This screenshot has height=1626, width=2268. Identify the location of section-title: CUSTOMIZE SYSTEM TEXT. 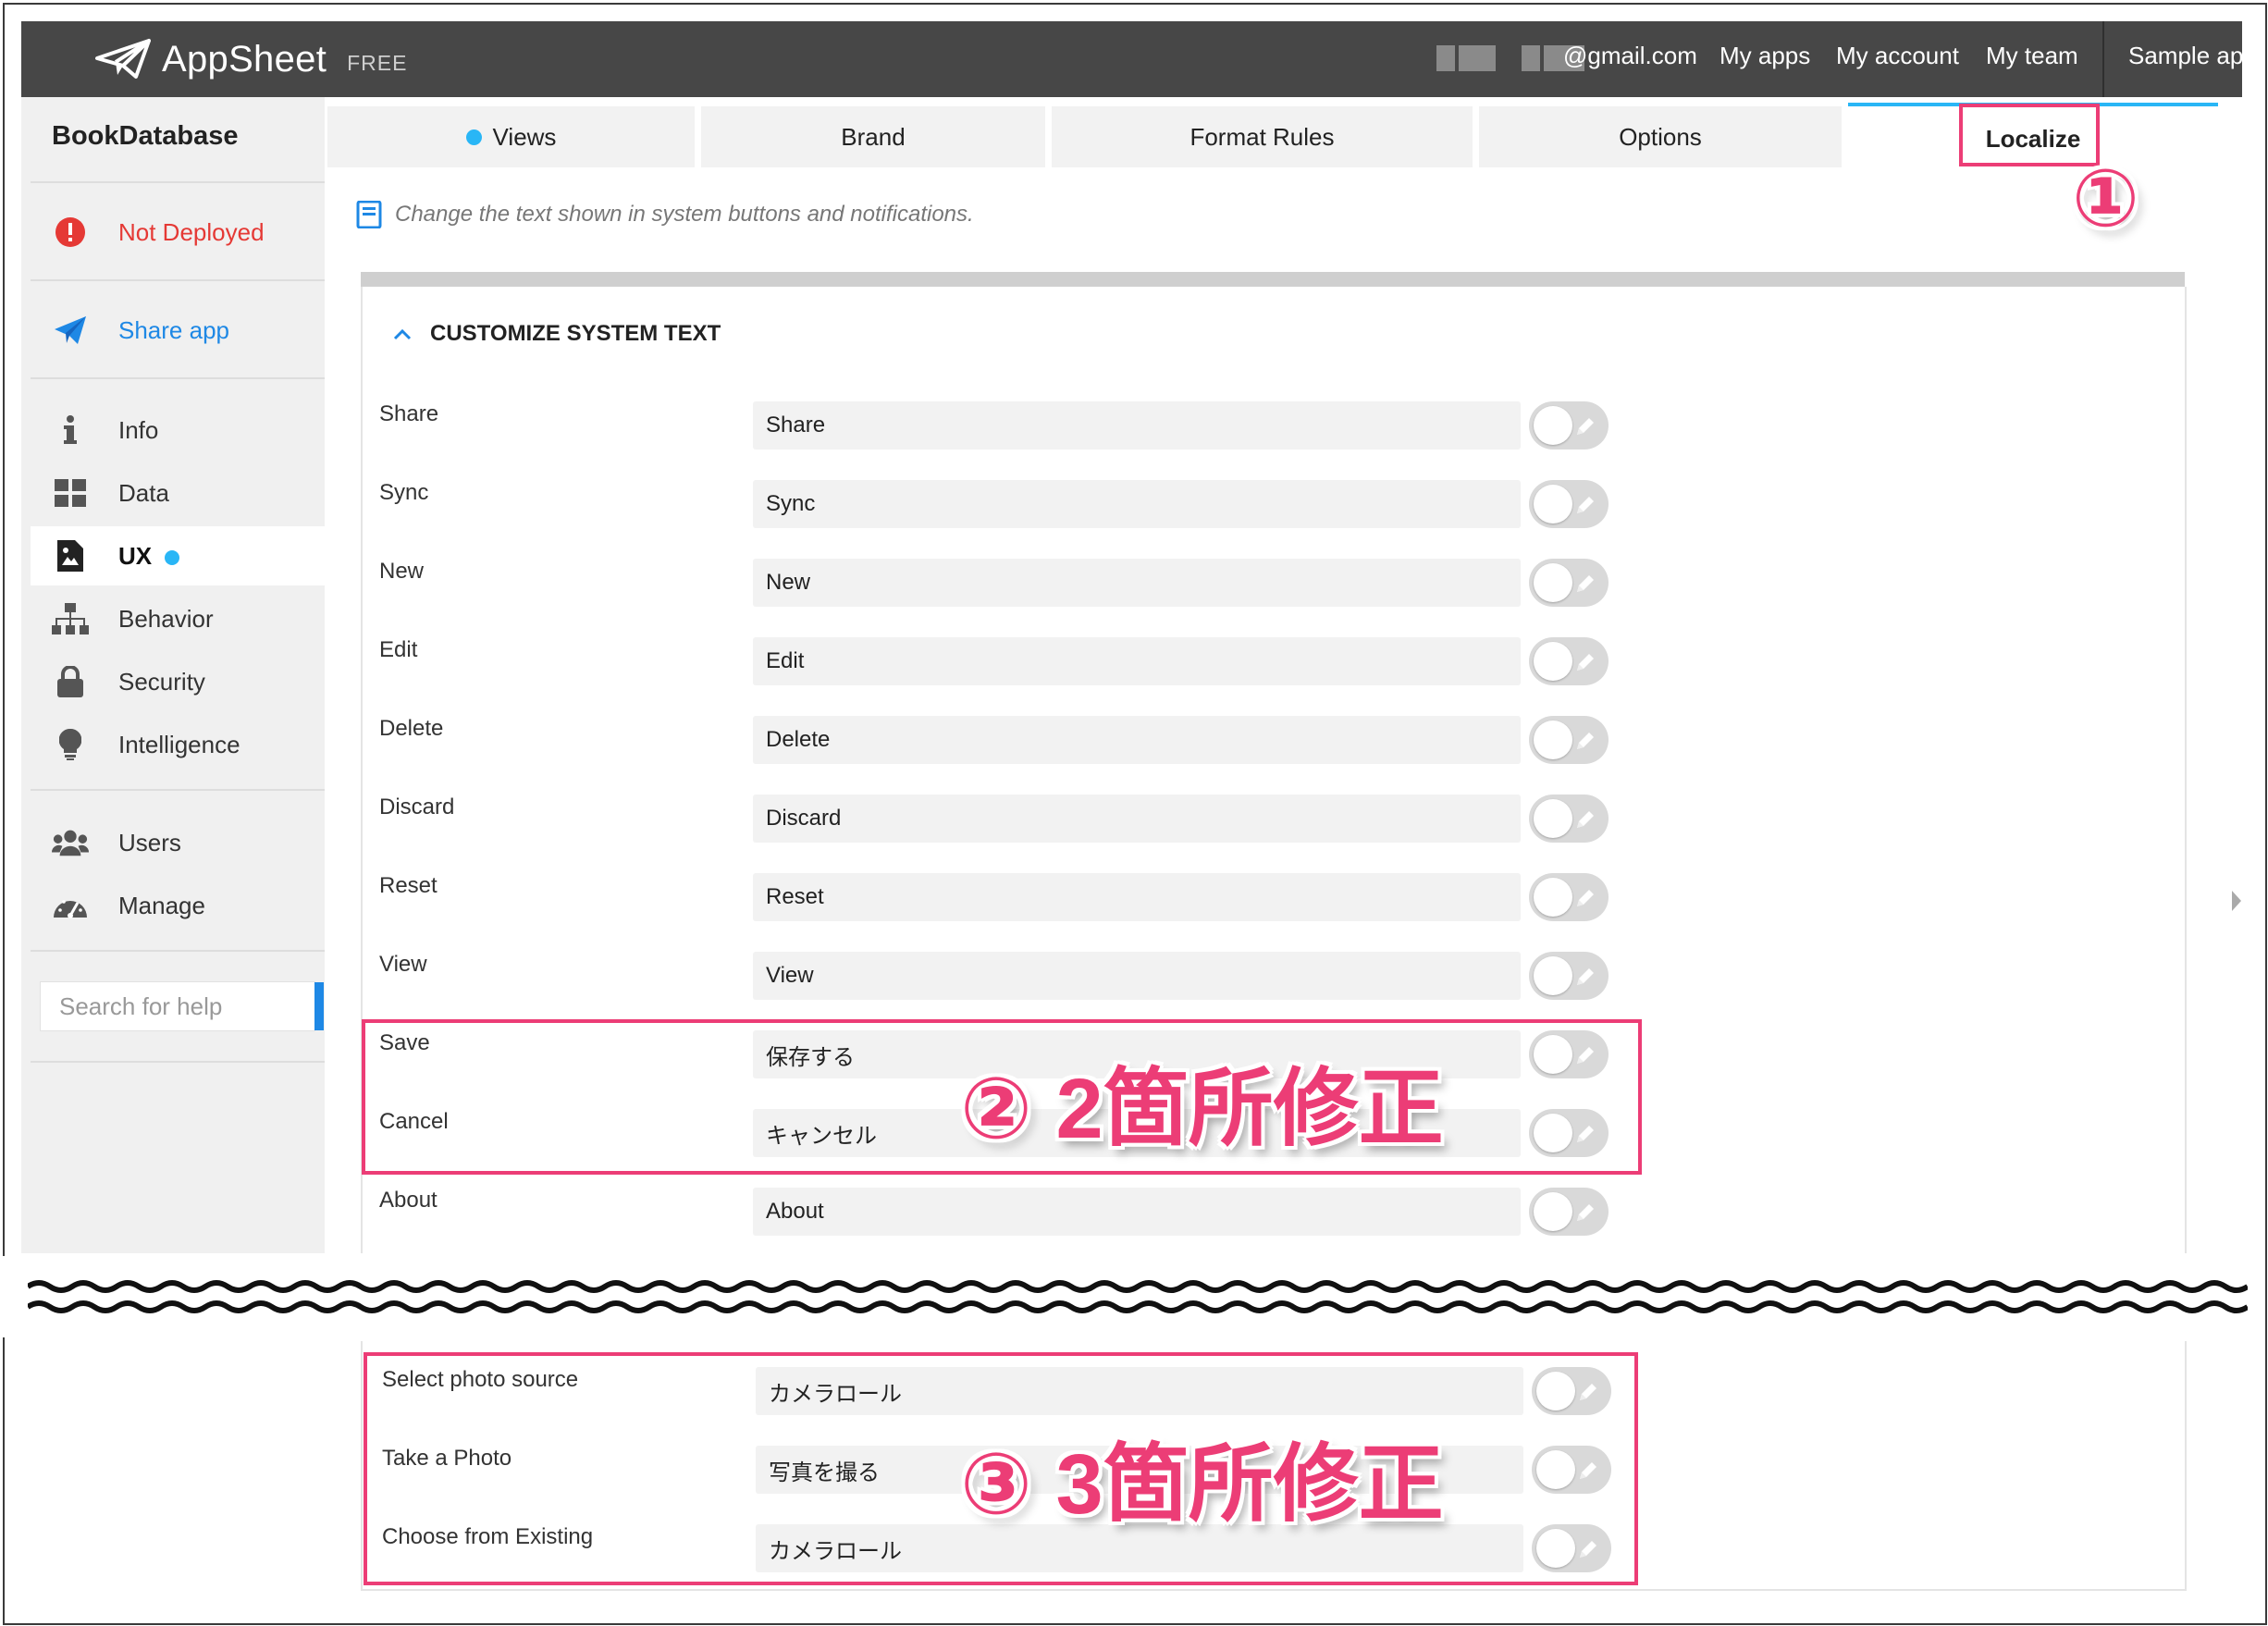
(575, 333).